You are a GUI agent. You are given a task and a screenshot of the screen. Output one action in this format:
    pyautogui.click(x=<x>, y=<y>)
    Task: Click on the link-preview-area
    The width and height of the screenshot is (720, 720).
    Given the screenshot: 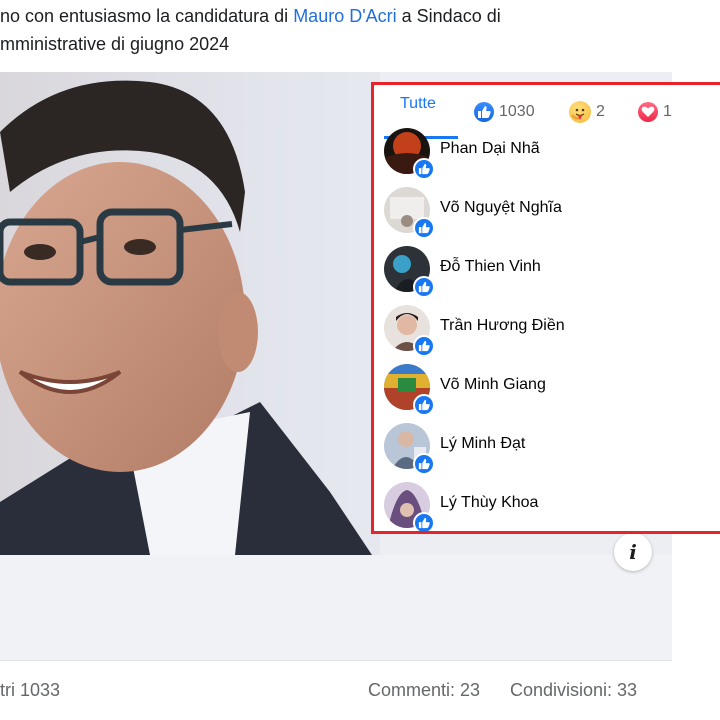 What is the action you would take?
    pyautogui.click(x=336, y=608)
    